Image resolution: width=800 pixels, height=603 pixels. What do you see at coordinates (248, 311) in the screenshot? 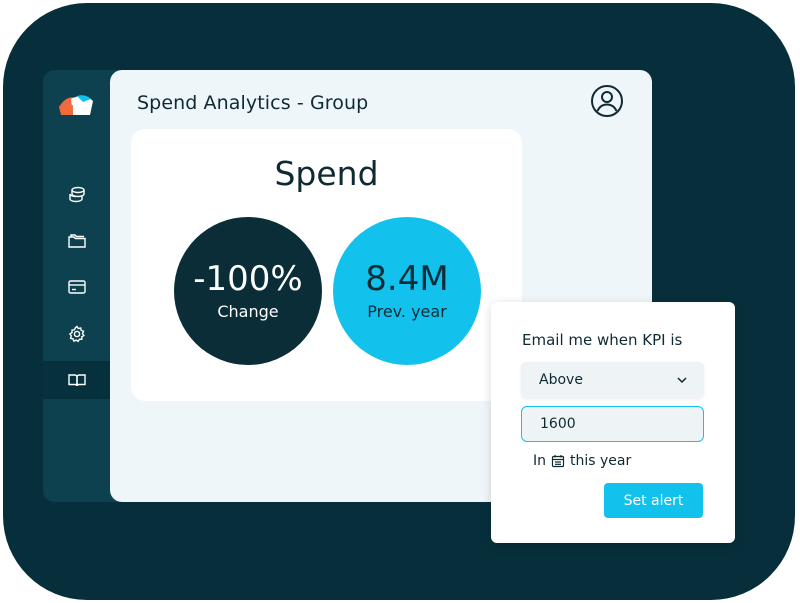
I see `change-label: Change` at bounding box center [248, 311].